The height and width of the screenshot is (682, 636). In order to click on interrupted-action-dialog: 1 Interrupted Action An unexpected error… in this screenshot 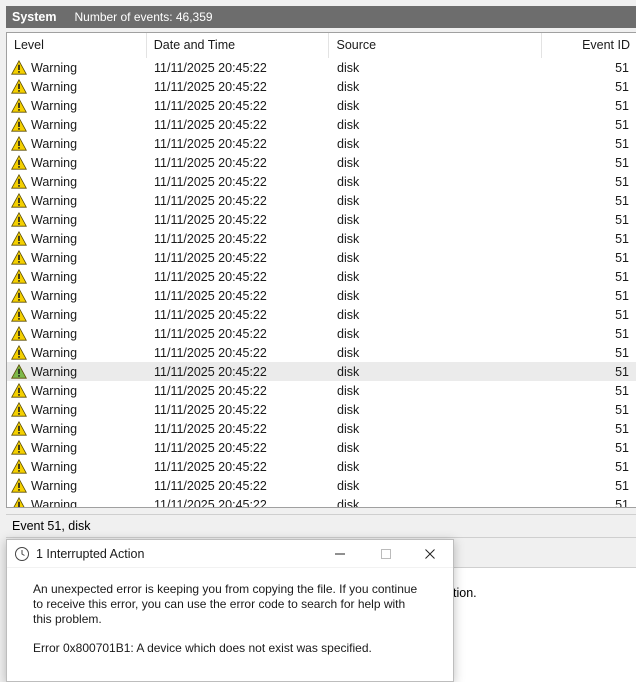, I will do `click(230, 610)`.